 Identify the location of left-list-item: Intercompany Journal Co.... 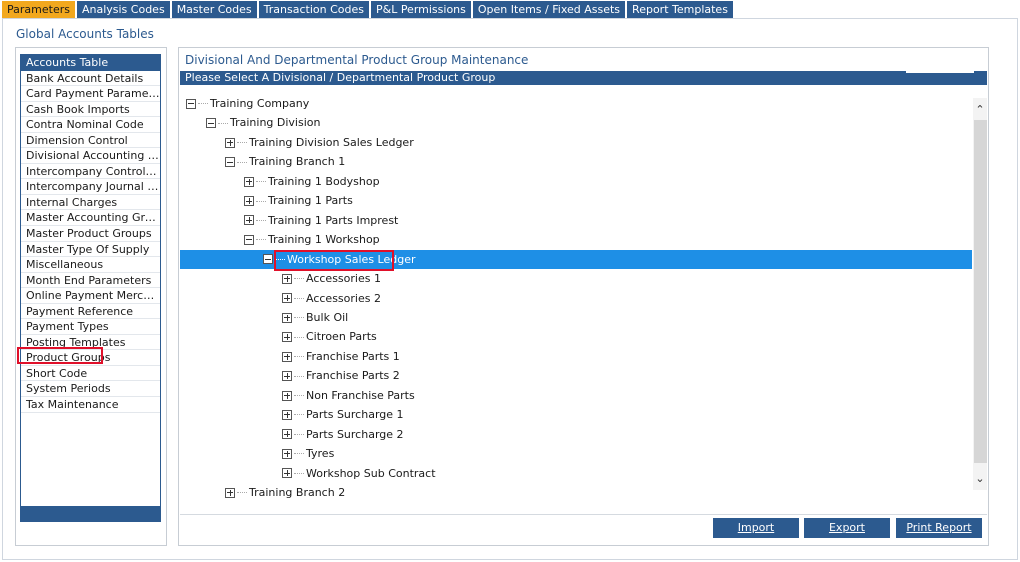
(90, 187).